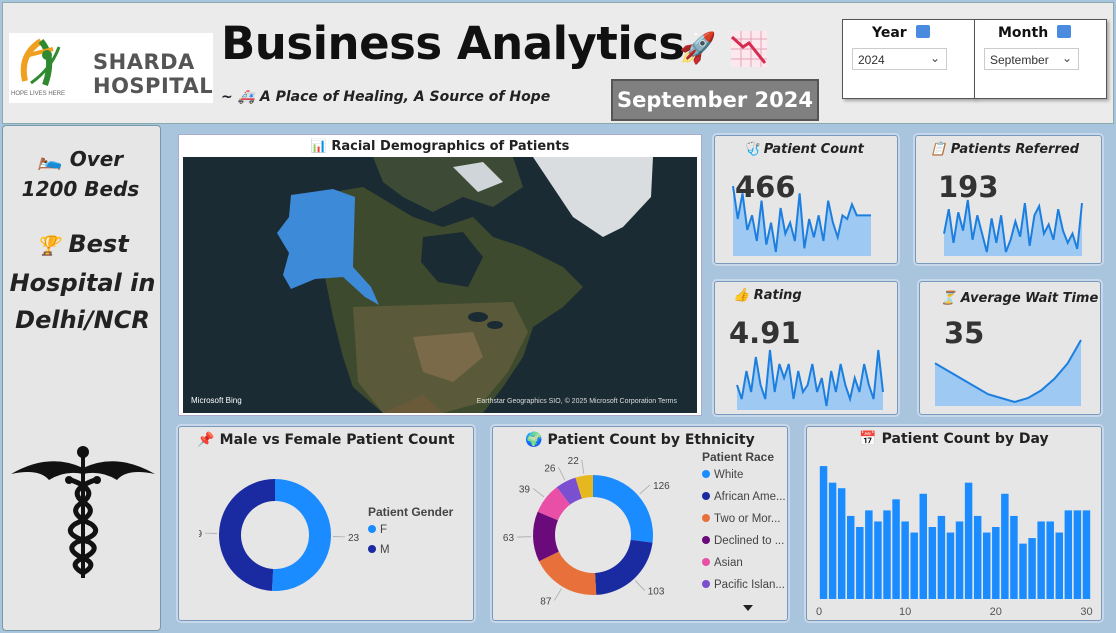 This screenshot has width=1116, height=633. I want to click on month-slicer: Month September ⌄, so click(1040, 59).